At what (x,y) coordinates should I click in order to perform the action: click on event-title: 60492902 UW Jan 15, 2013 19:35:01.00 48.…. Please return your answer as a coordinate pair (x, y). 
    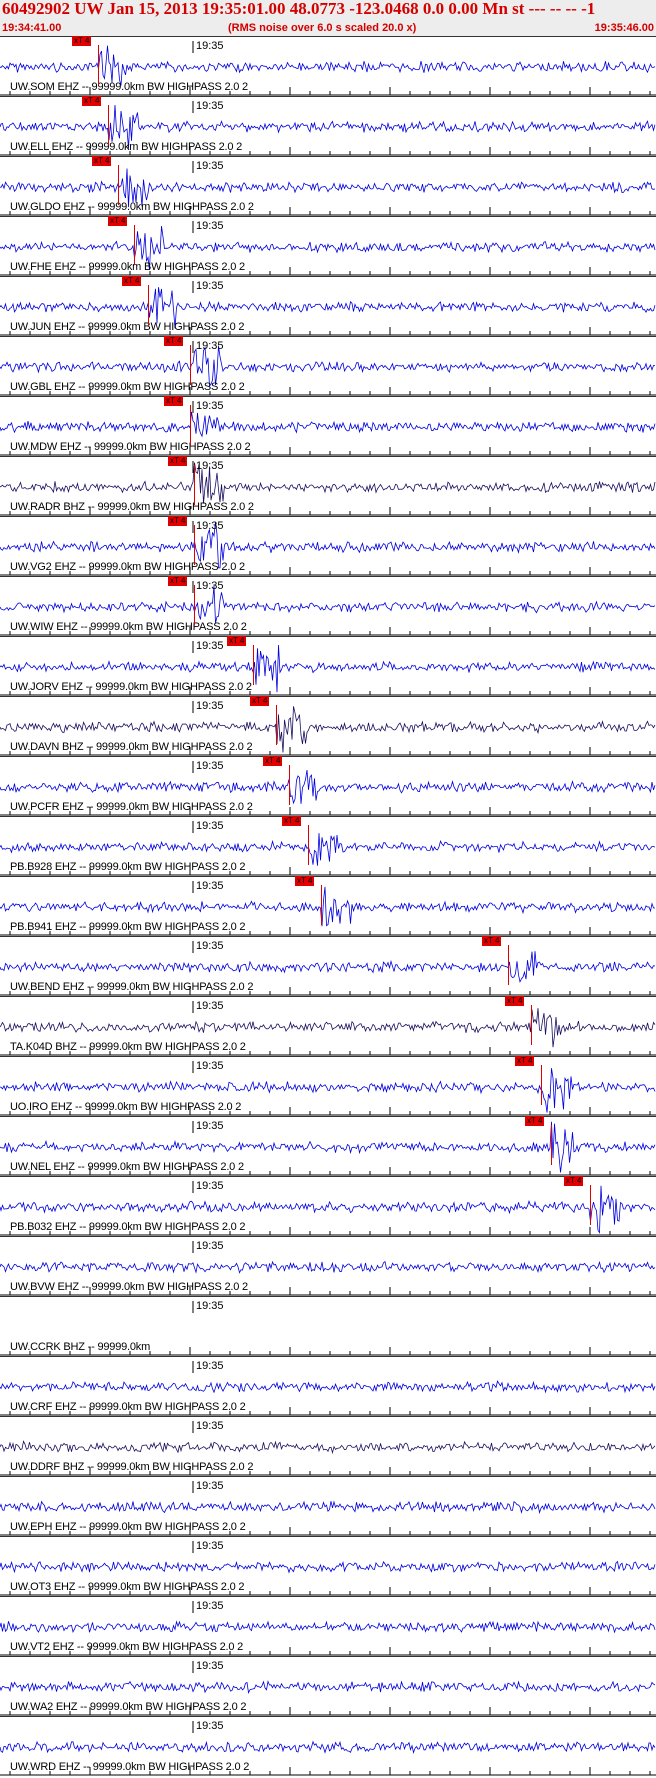
    Looking at the image, I should click on (299, 9).